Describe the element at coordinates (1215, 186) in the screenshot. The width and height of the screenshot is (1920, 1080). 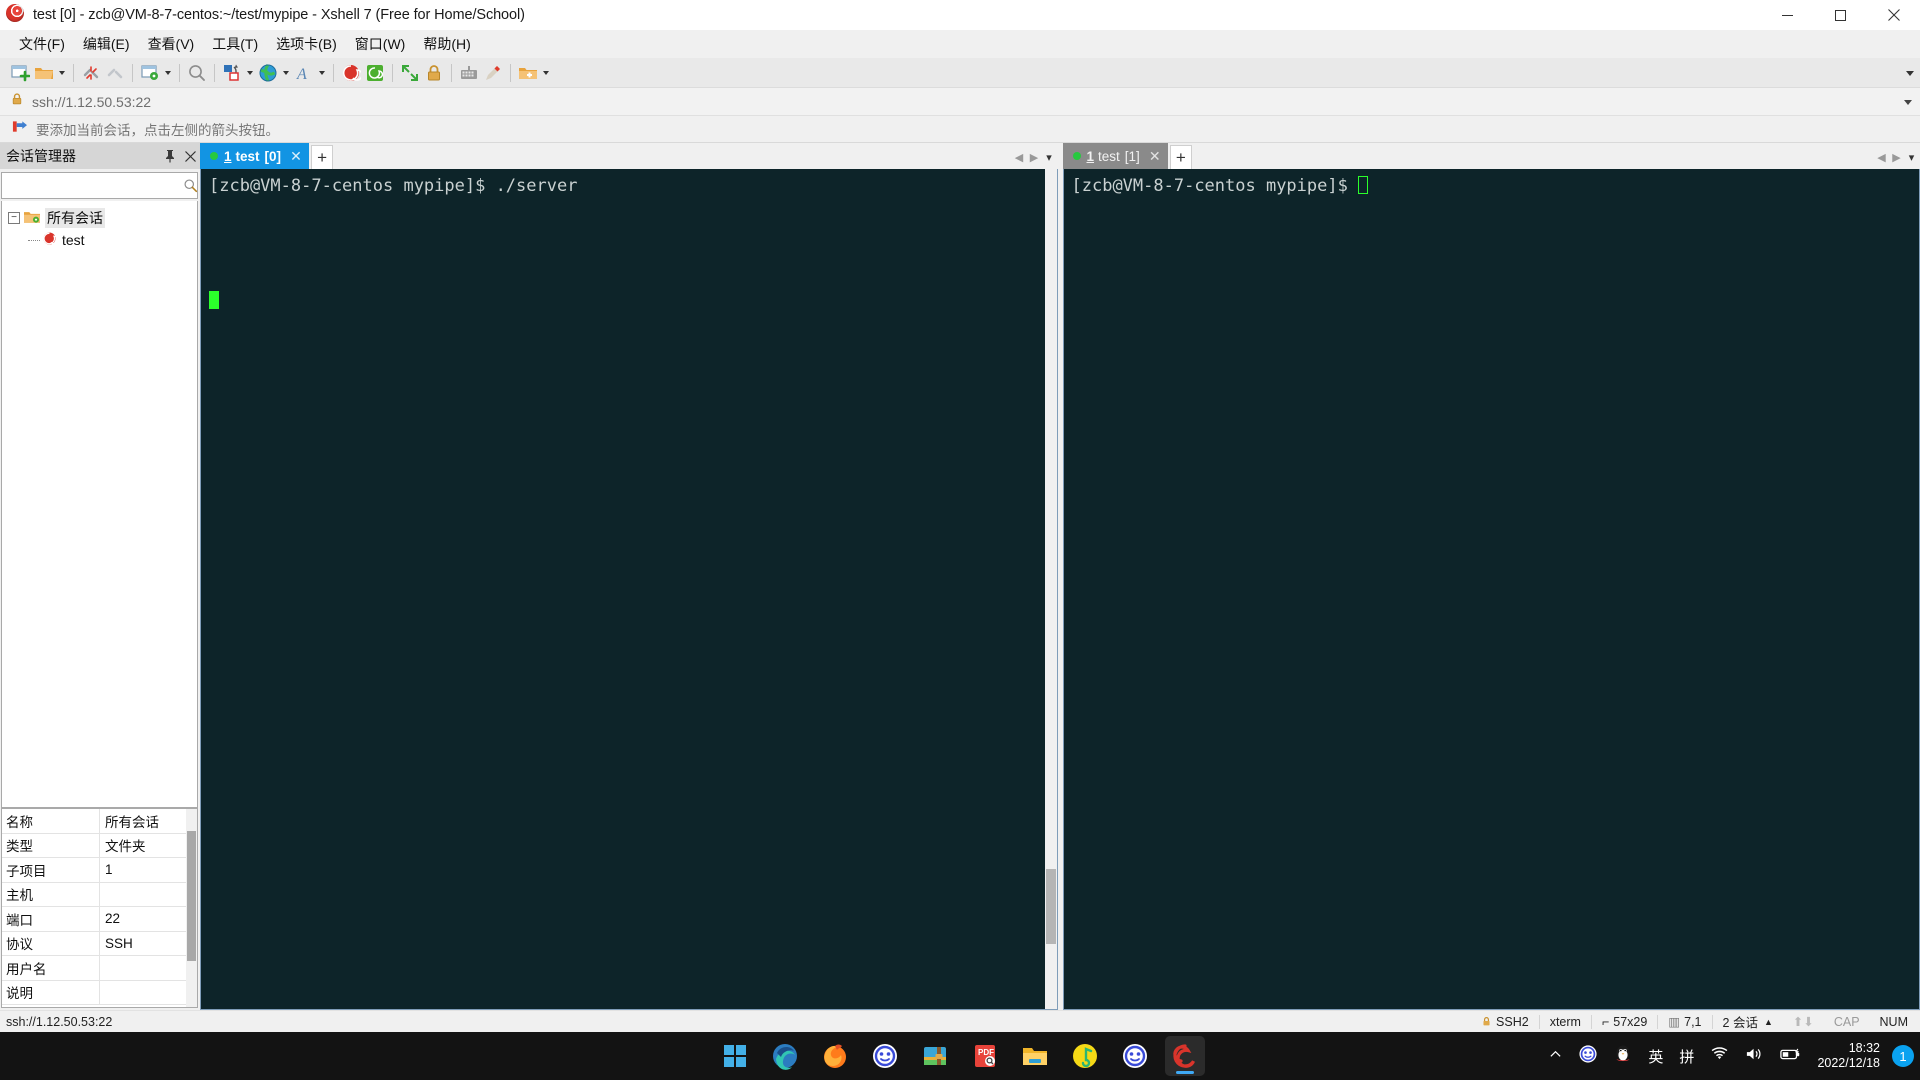
I see `terminal-prompt: [zcb@VM-8-7-centos mypipe]$` at that location.